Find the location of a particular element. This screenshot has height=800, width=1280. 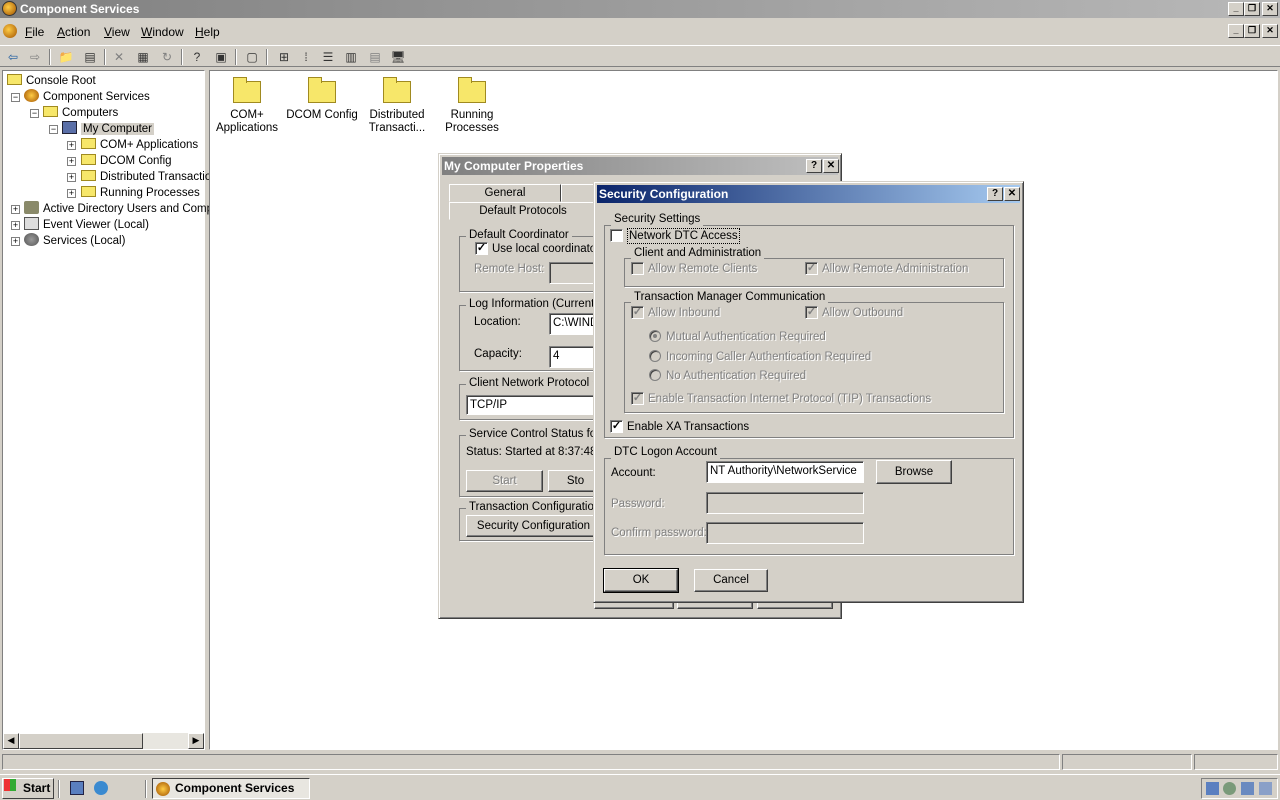

menu-file: File is located at coordinates (34, 32).